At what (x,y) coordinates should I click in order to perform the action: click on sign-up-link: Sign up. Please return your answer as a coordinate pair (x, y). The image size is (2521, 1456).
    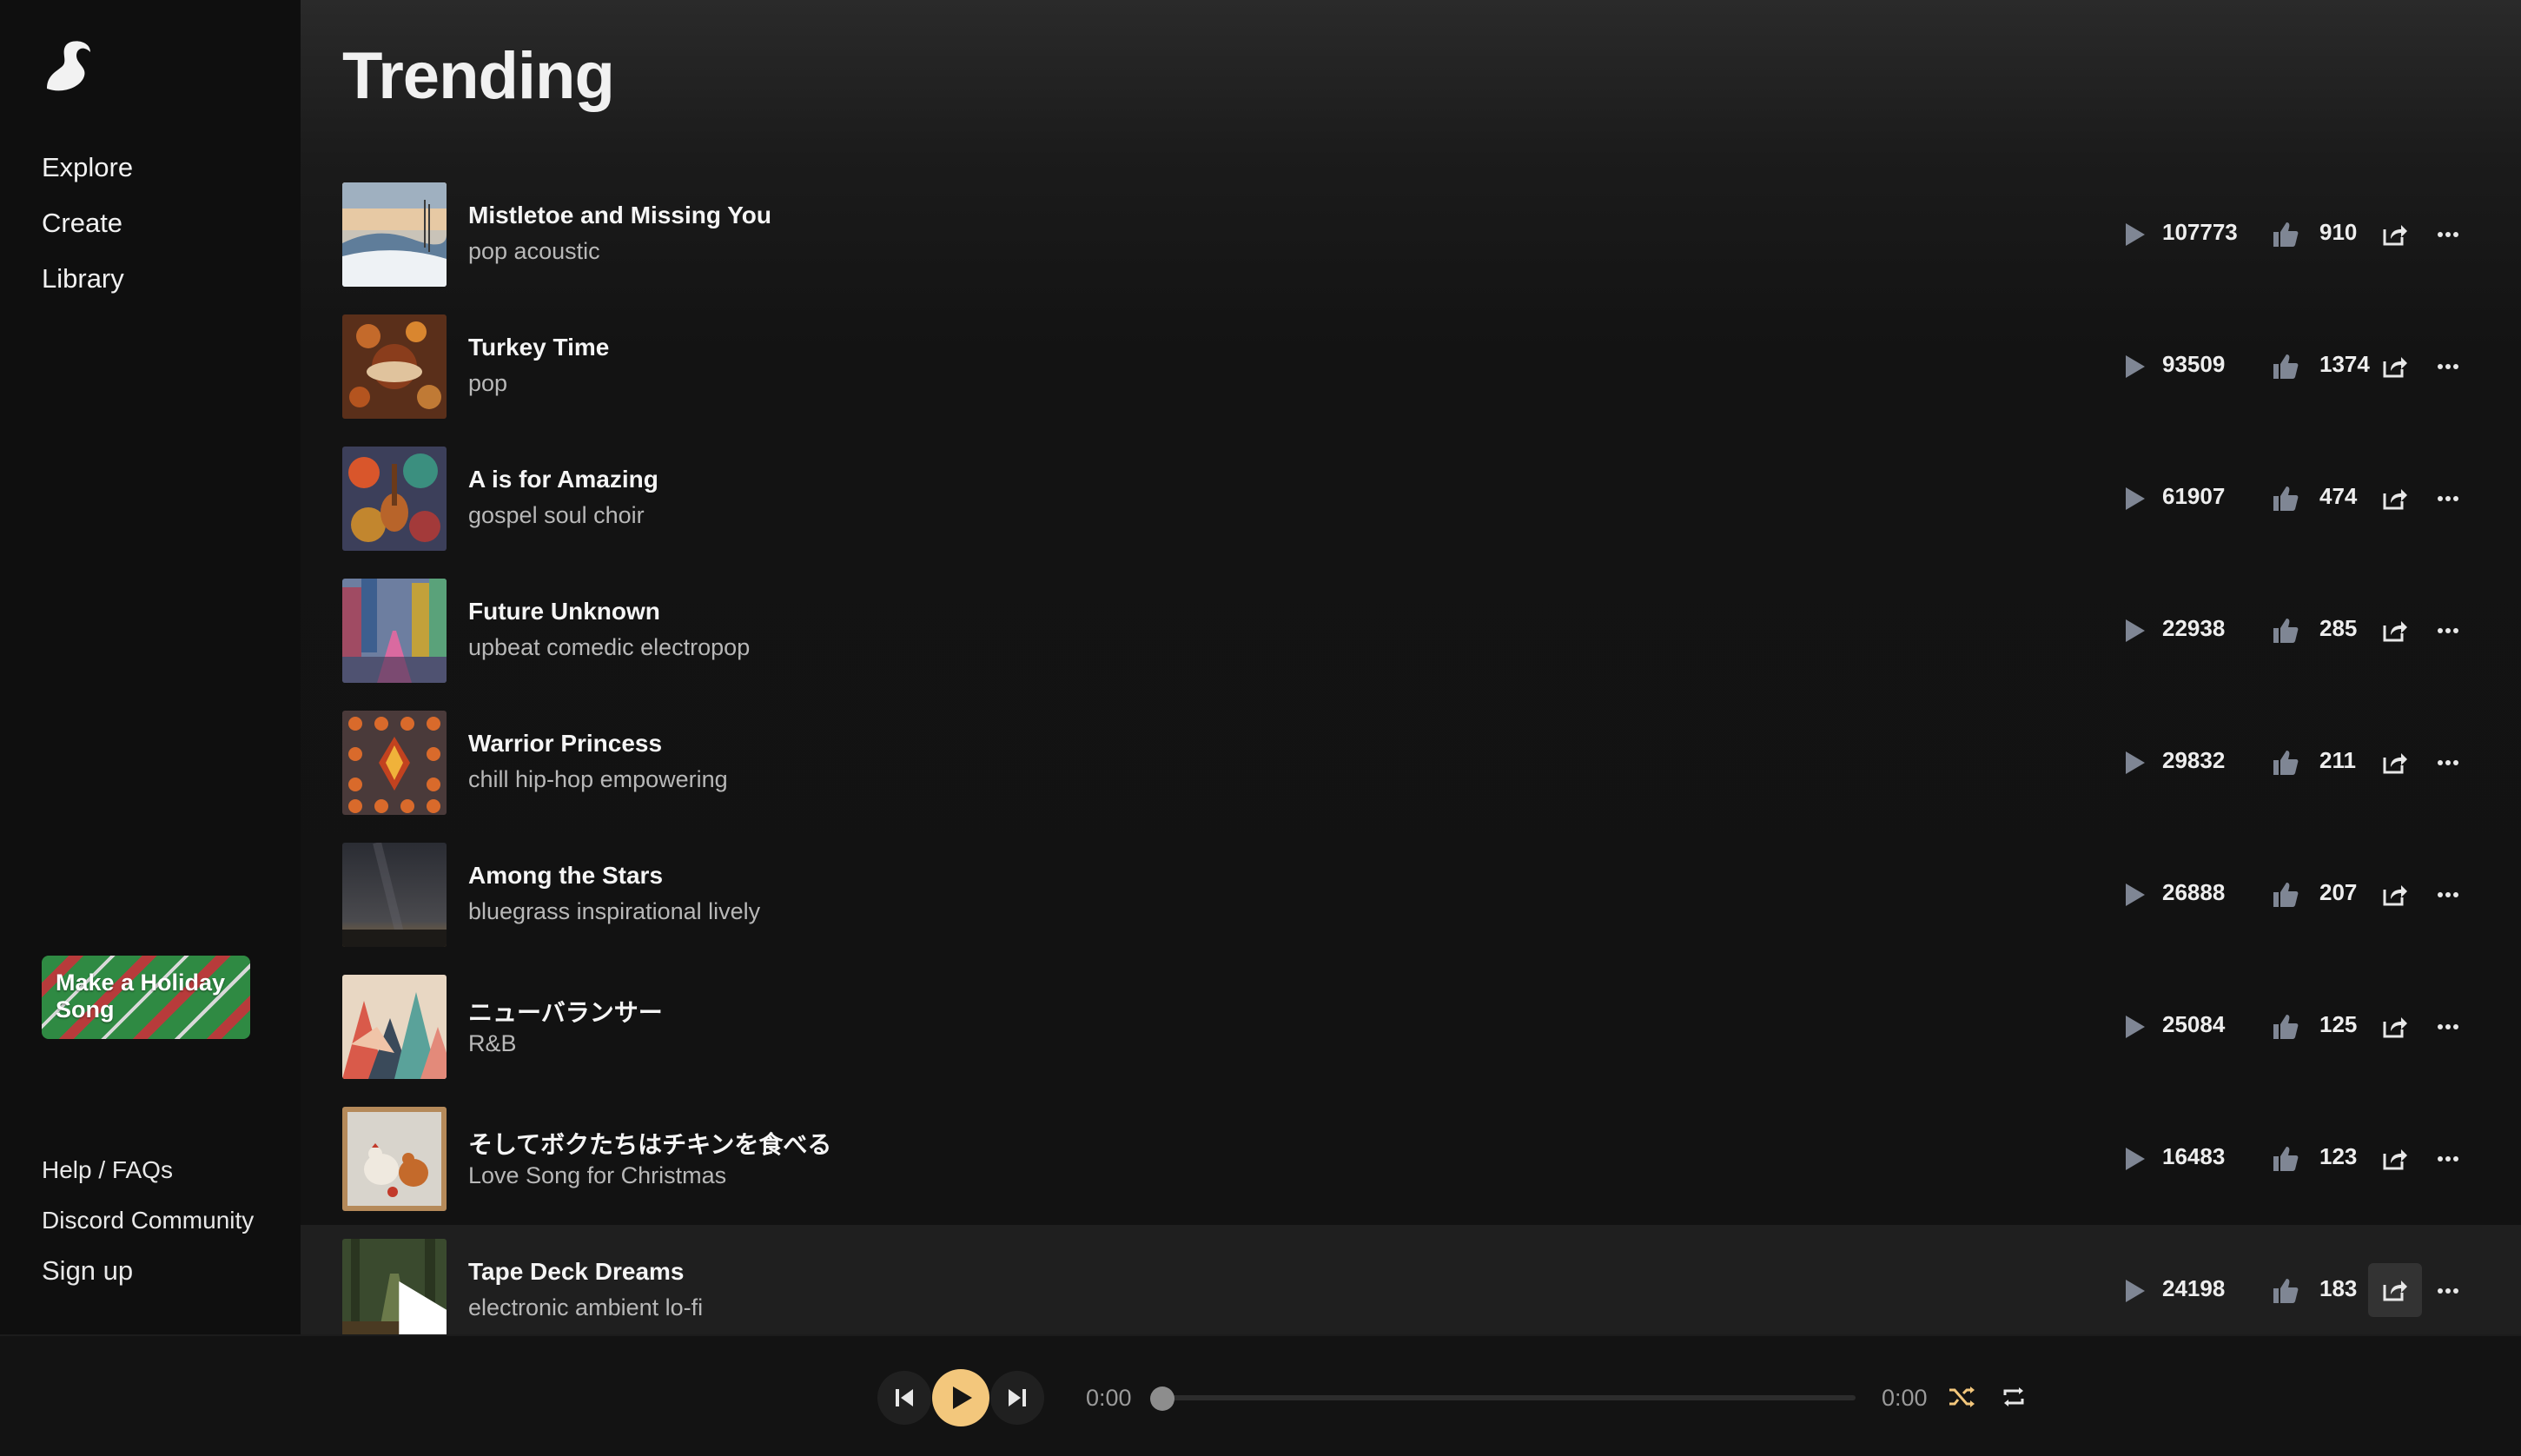
    Looking at the image, I should click on (148, 1278).